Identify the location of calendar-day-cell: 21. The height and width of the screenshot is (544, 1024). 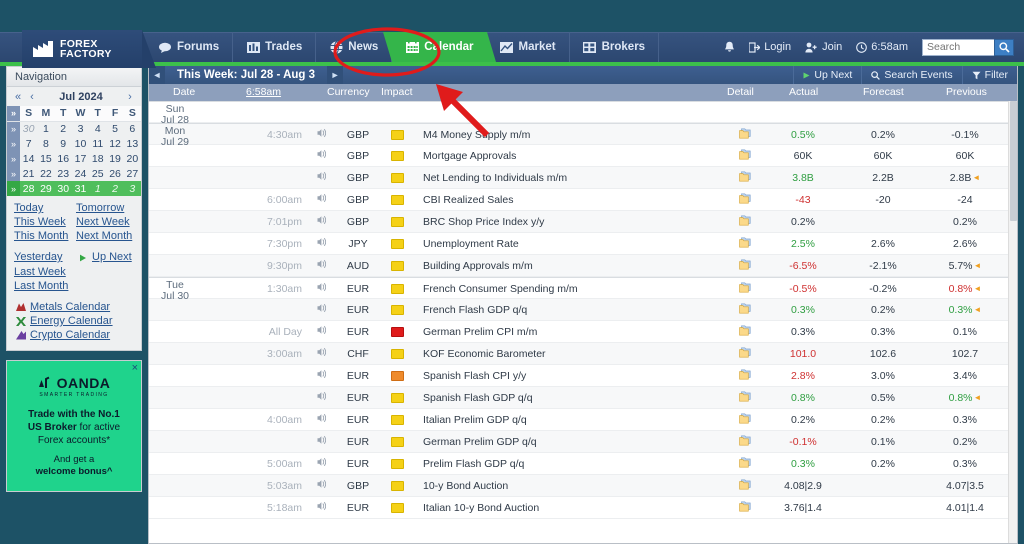
(28, 173).